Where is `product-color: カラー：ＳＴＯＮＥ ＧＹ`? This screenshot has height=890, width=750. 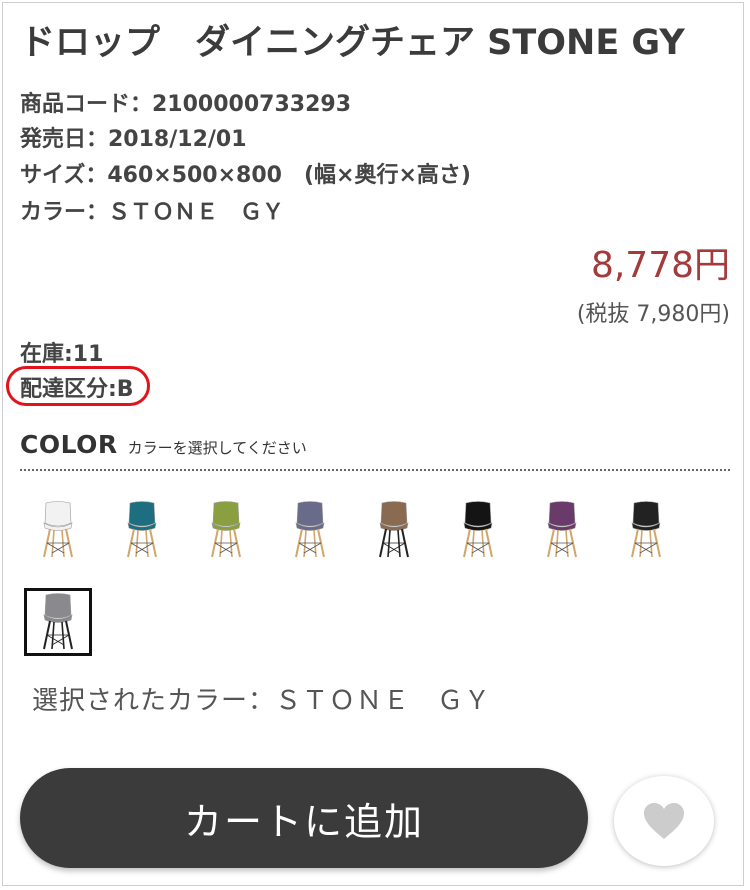 product-color: カラー：ＳＴＯＮＥ ＧＹ is located at coordinates (152, 212).